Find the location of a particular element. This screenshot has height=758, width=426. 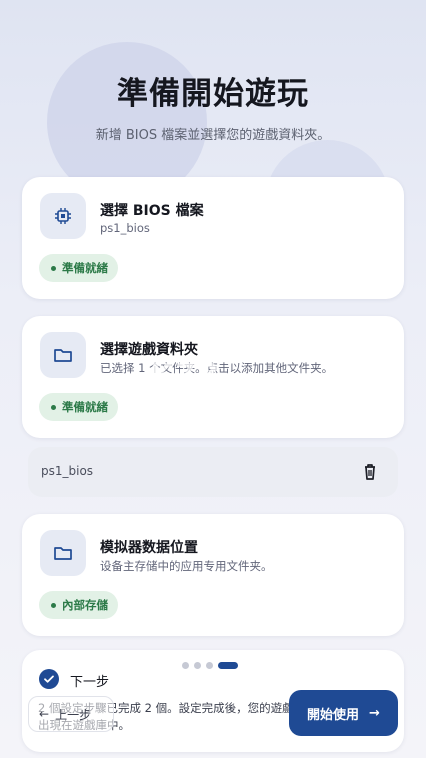

page-title: 準備開始遊玩 is located at coordinates (213, 94).